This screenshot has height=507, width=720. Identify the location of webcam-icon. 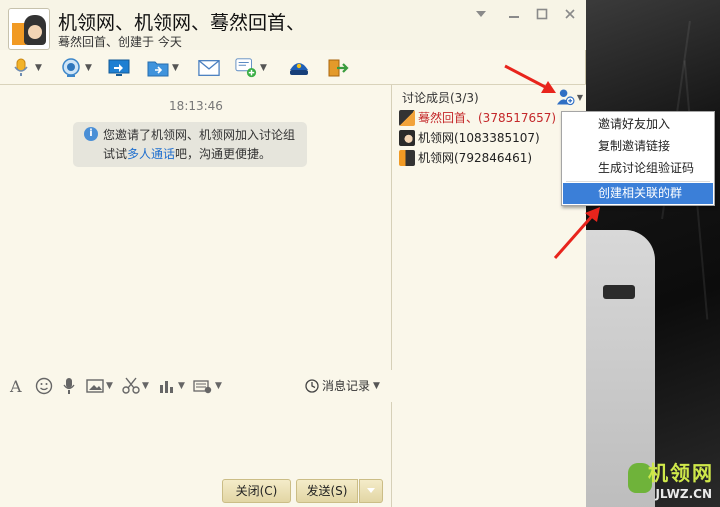
(71, 67).